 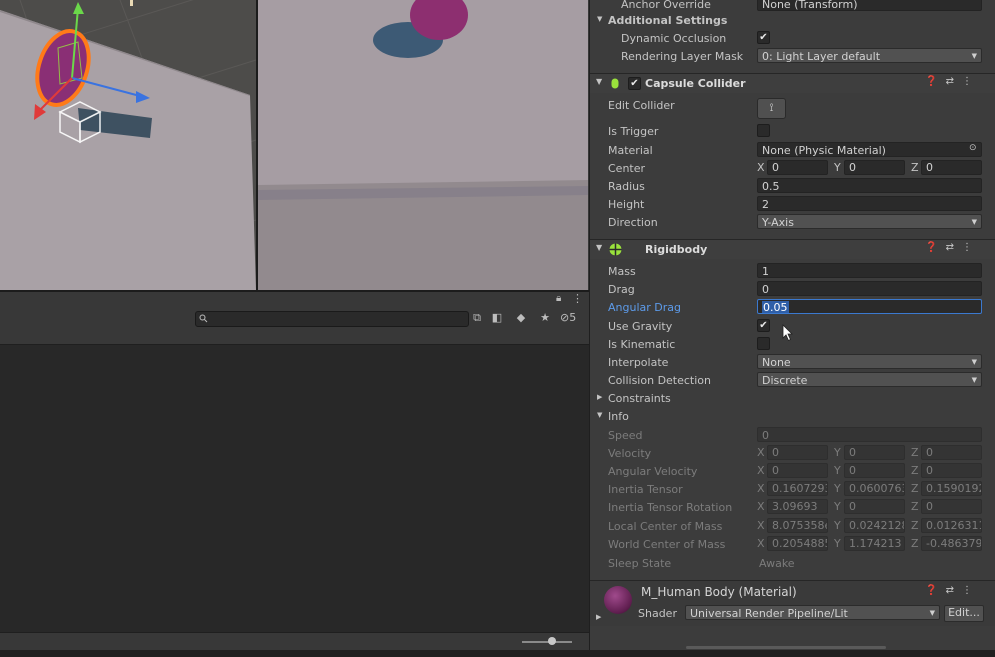 What do you see at coordinates (521, 318) in the screenshot?
I see `label-icon: ◆` at bounding box center [521, 318].